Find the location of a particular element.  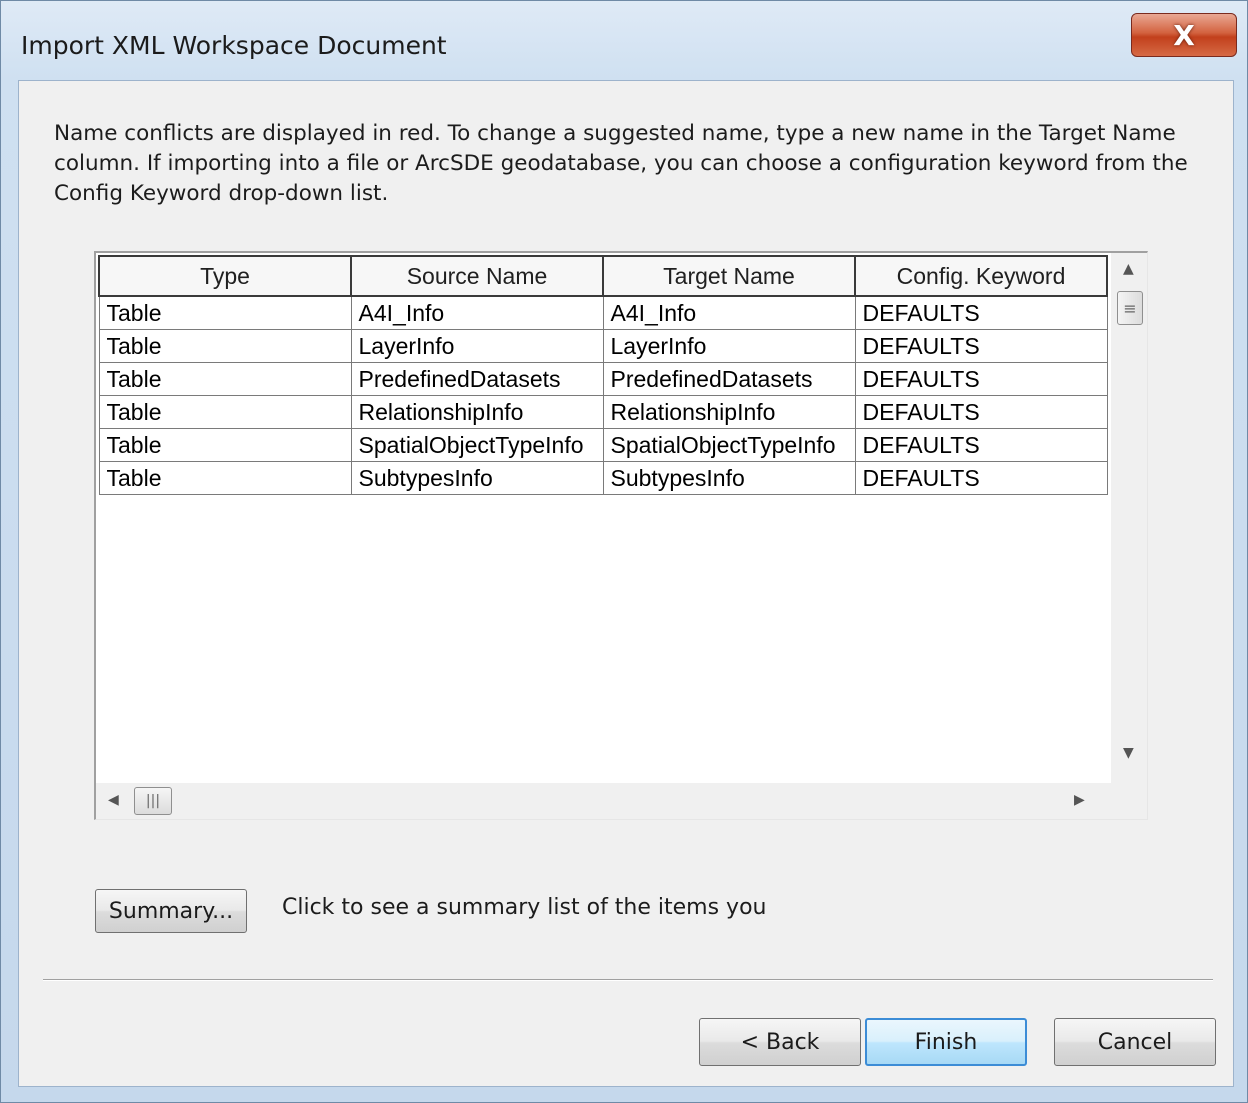

arrow-up-icon: ▲ is located at coordinates (1128, 269).